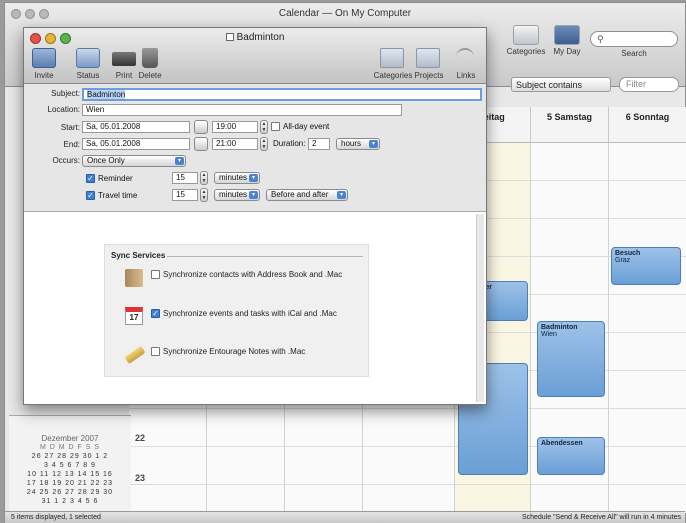 This screenshot has height=523, width=686. I want to click on subject-input: Badminton, so click(282, 94).